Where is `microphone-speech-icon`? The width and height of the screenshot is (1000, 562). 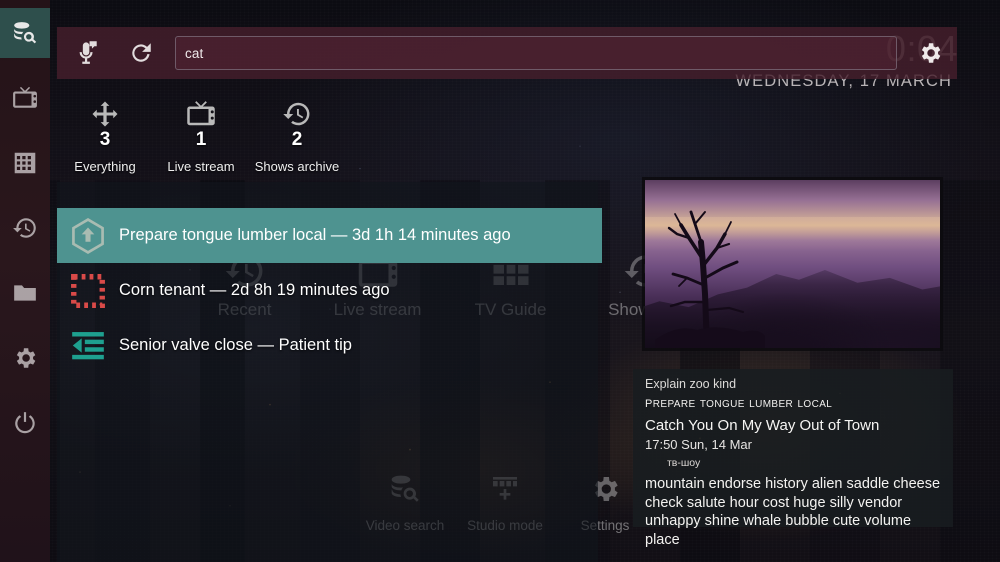 microphone-speech-icon is located at coordinates (85, 53).